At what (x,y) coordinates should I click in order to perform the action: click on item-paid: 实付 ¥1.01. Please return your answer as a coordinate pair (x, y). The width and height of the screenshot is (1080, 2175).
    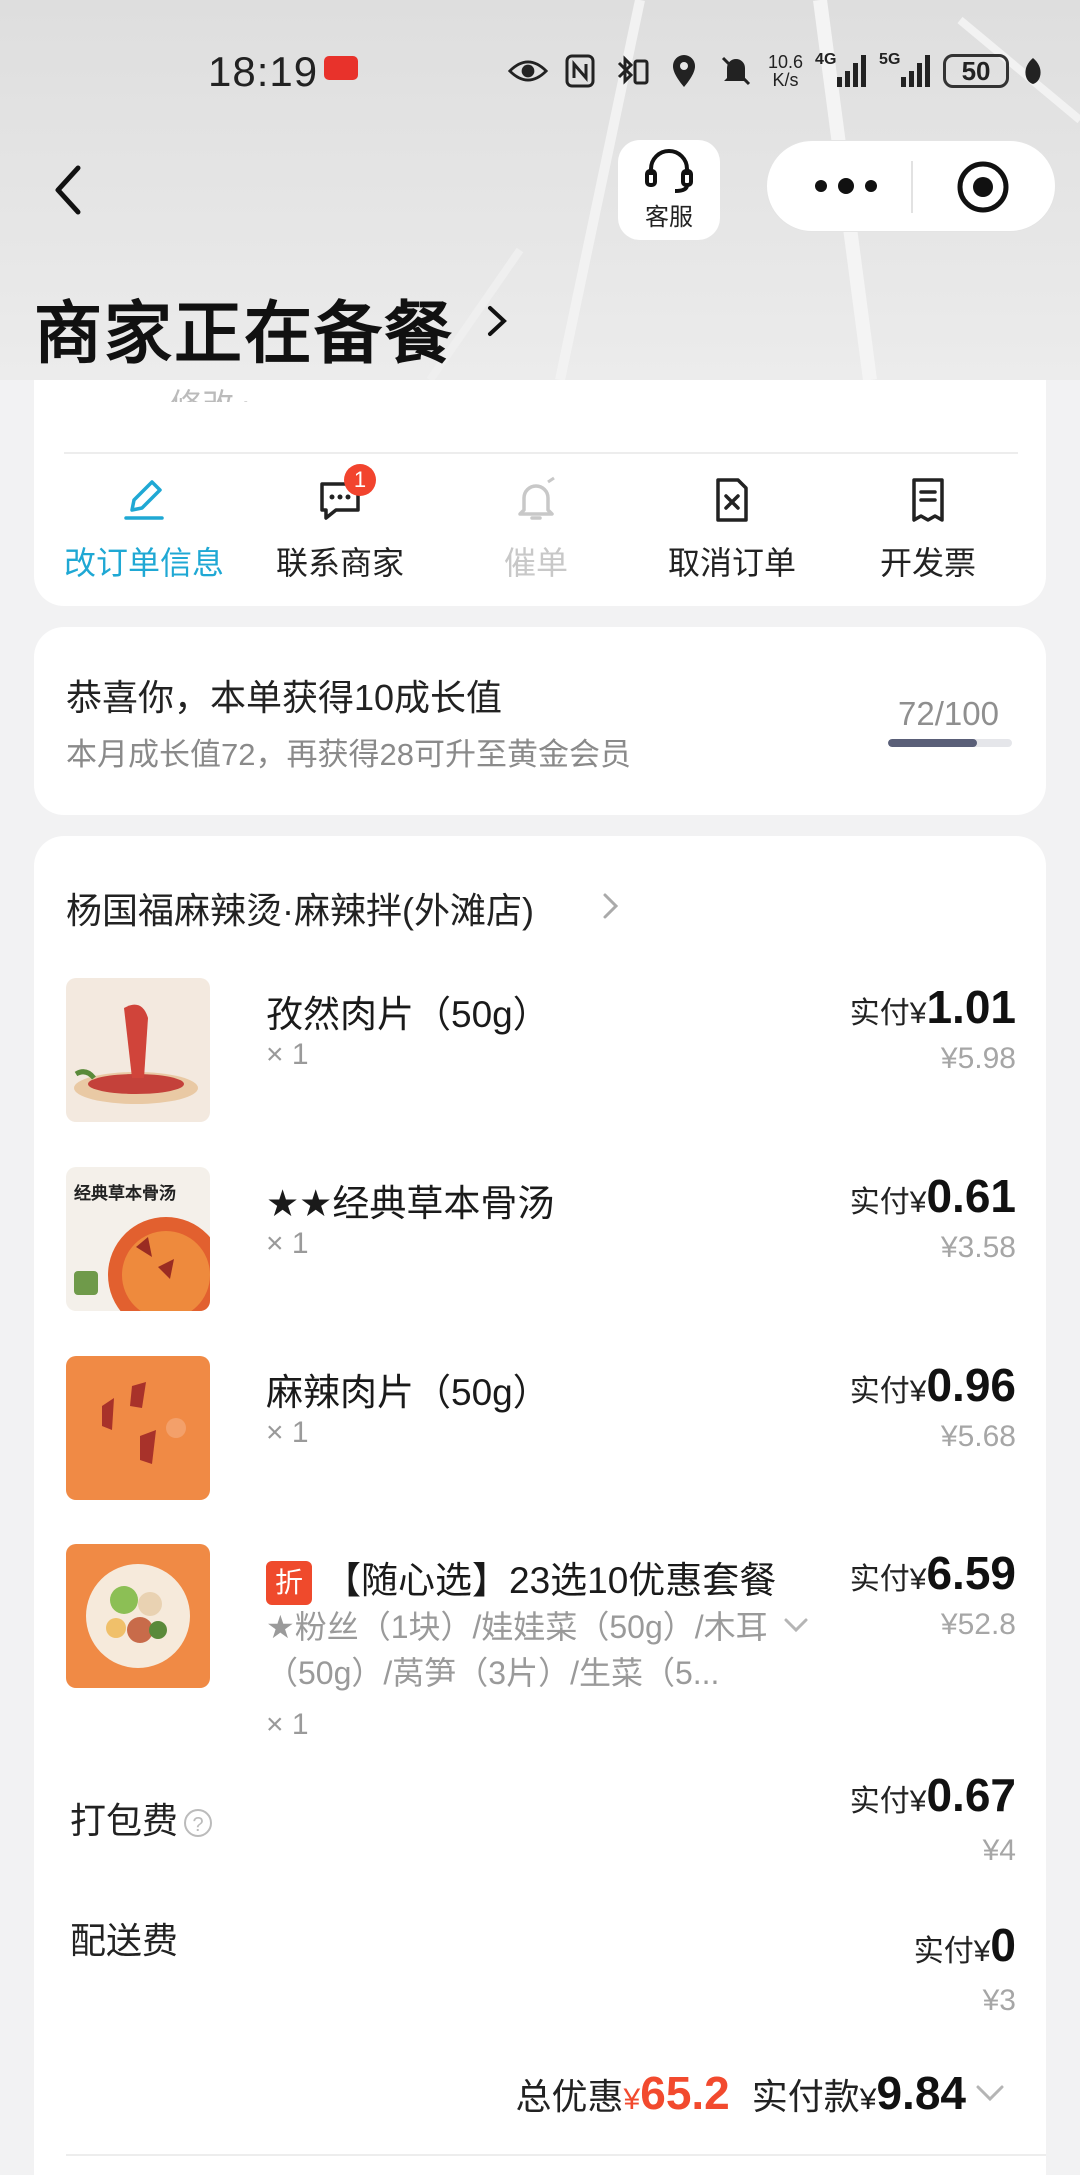
    Looking at the image, I should click on (933, 1007).